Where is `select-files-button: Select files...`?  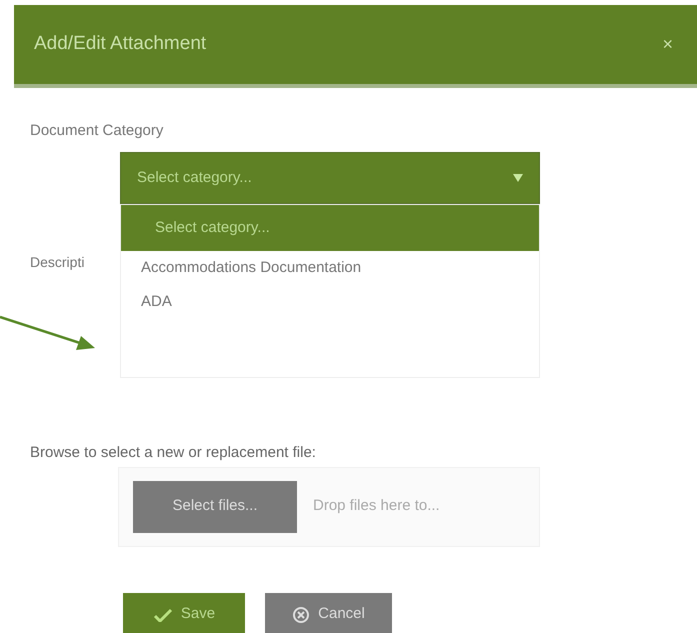 select-files-button: Select files... is located at coordinates (215, 506).